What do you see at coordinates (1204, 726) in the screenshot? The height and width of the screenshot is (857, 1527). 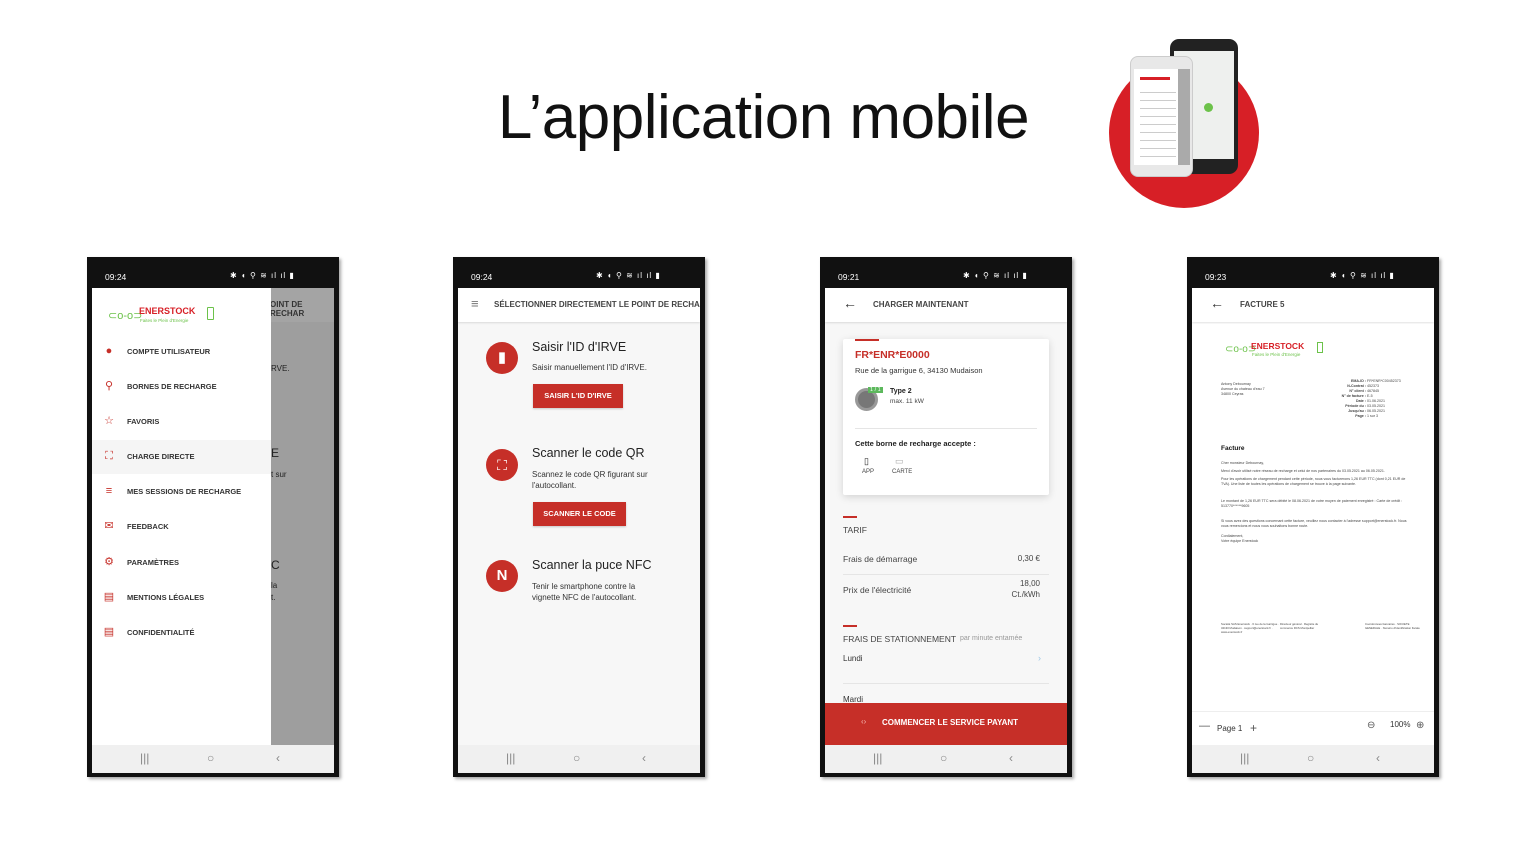 I see `previous-page-button: —` at bounding box center [1204, 726].